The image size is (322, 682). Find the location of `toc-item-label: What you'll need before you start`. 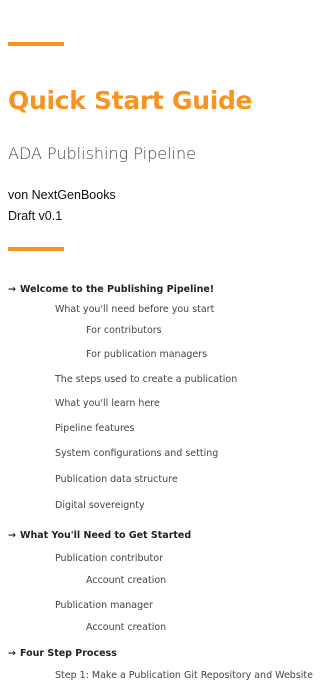

toc-item-label: What you'll need before you start is located at coordinates (135, 309).